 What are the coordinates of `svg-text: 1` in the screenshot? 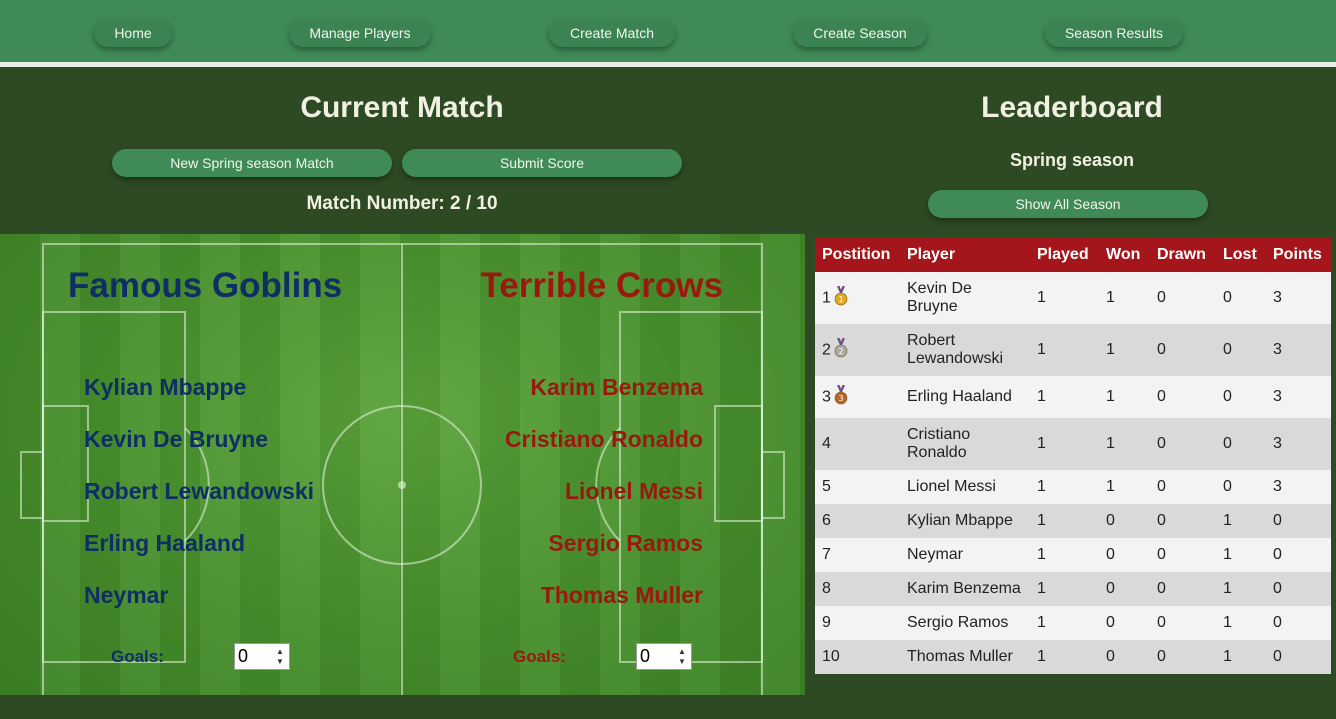 It's located at (840, 299).